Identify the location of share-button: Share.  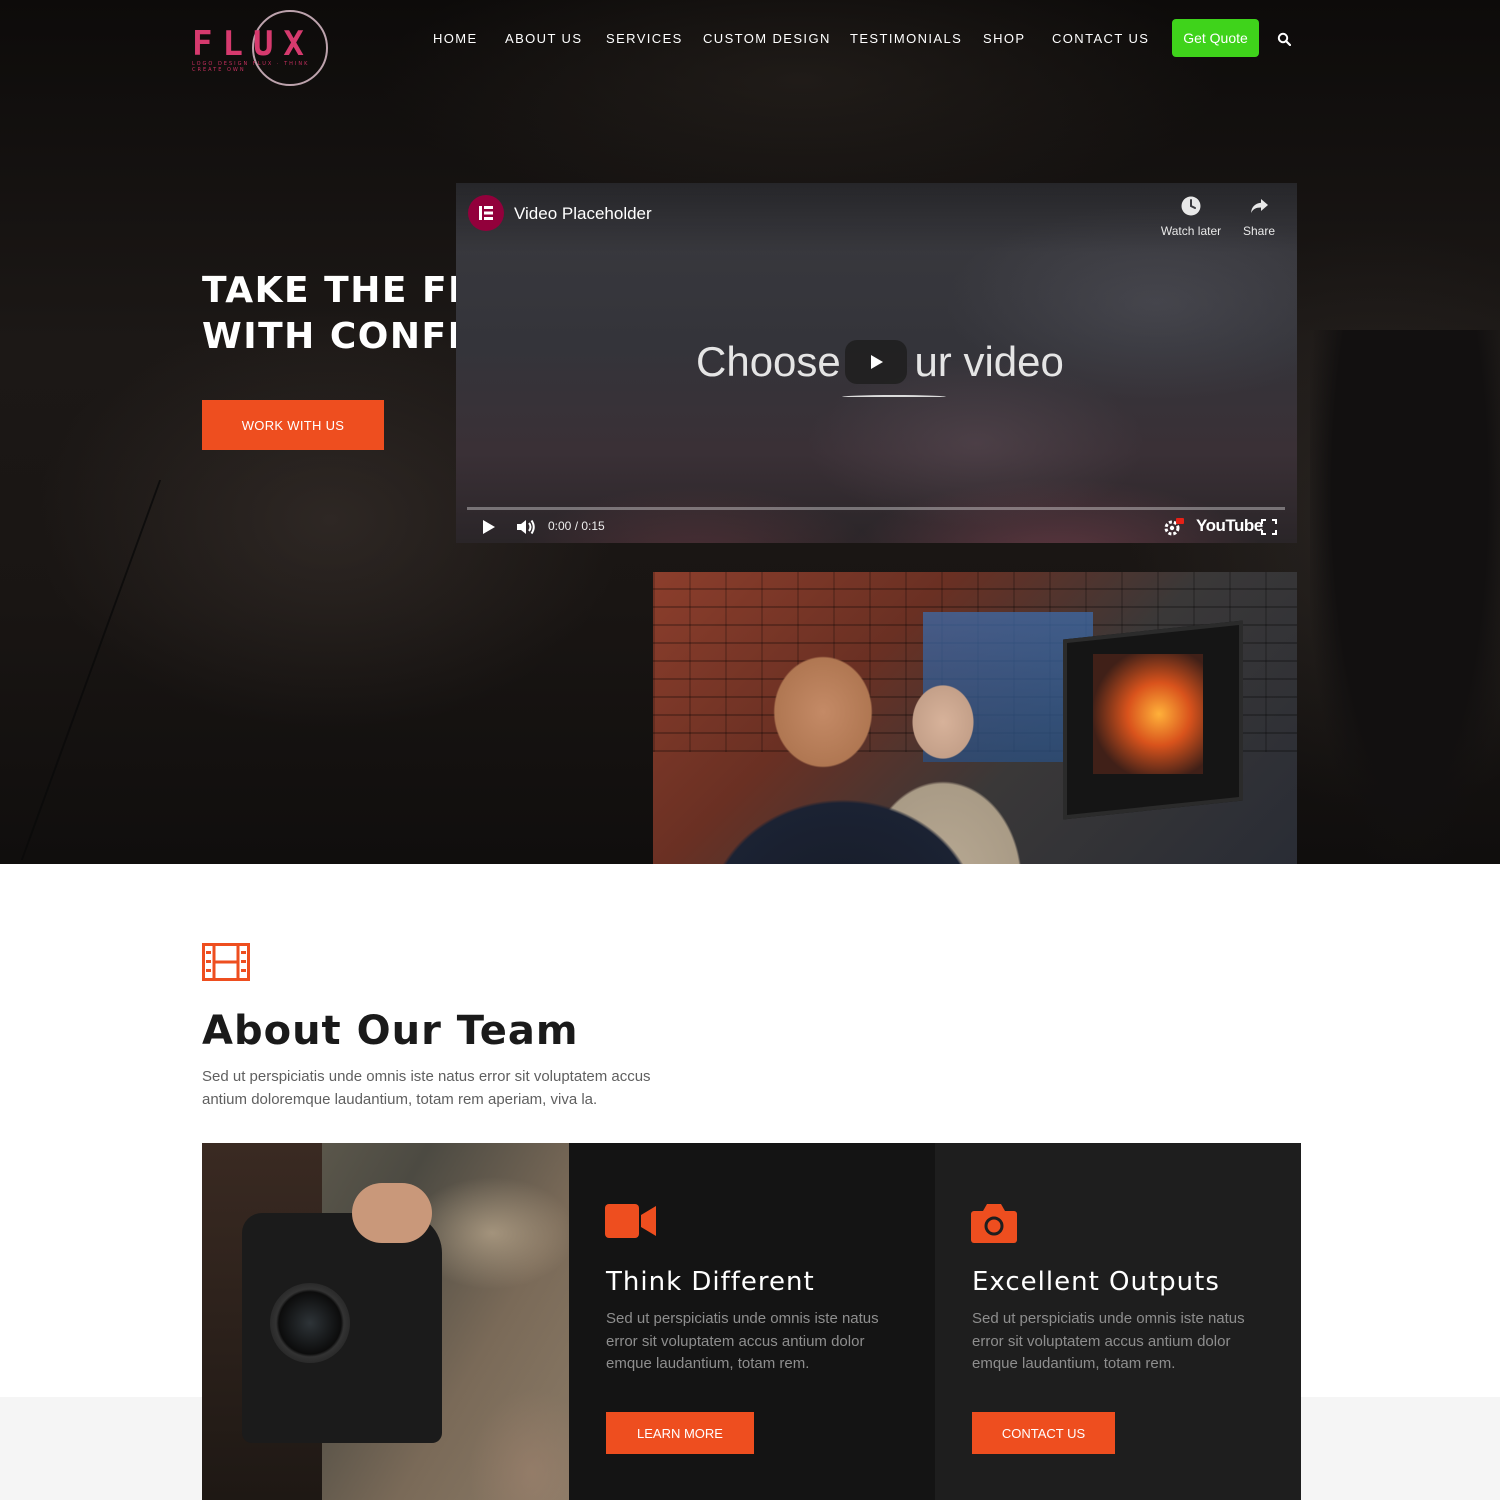
(1259, 216).